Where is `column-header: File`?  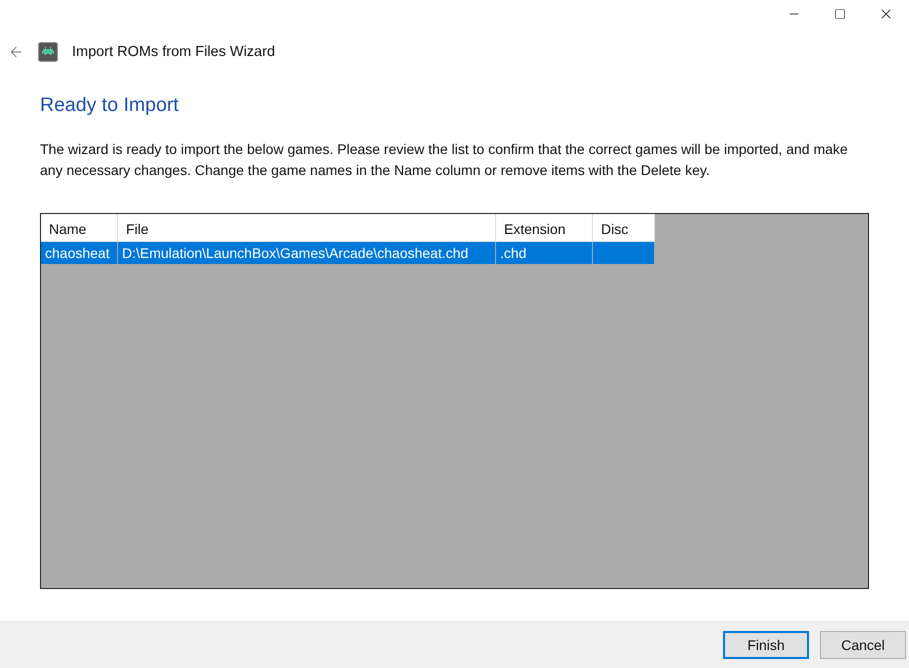
column-header: File is located at coordinates (307, 227).